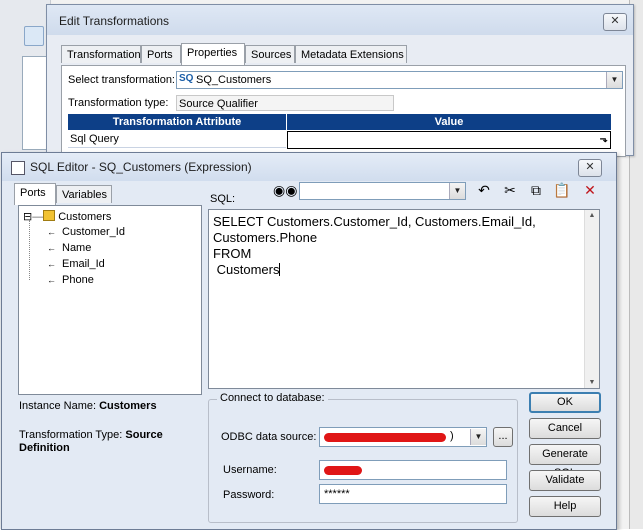 The width and height of the screenshot is (643, 530). I want to click on cancel-button: Cancel, so click(565, 428).